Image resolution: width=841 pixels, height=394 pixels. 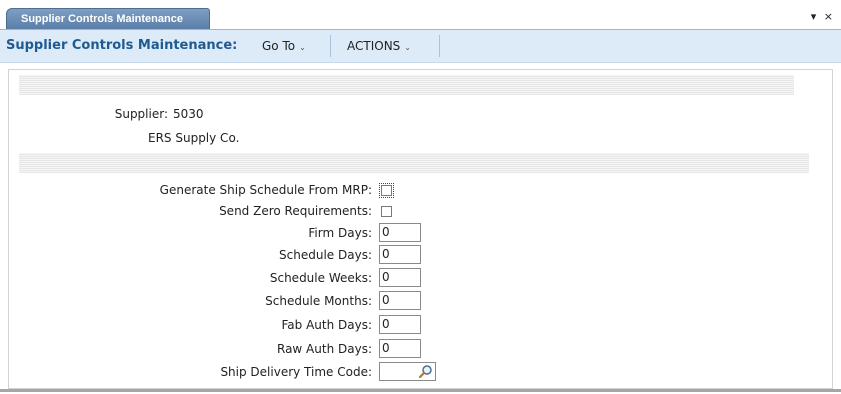 What do you see at coordinates (400, 300) in the screenshot?
I see `schedule-months-input: 0` at bounding box center [400, 300].